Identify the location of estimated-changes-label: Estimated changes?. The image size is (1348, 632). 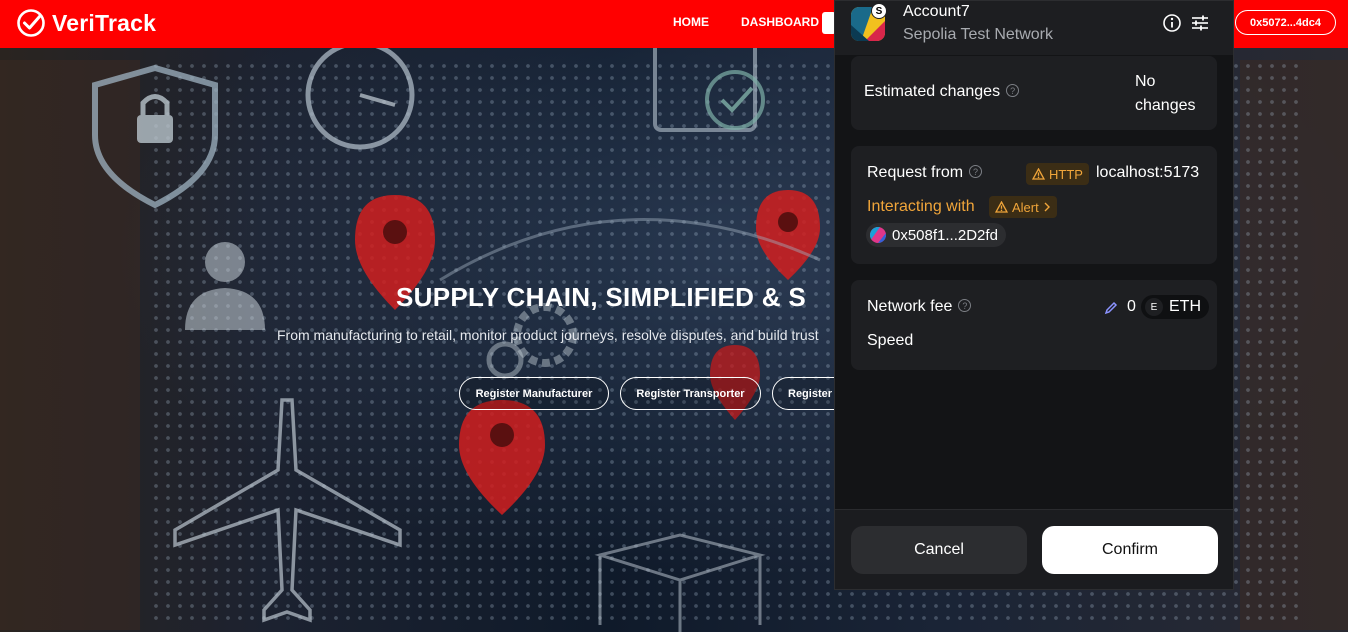
(942, 92).